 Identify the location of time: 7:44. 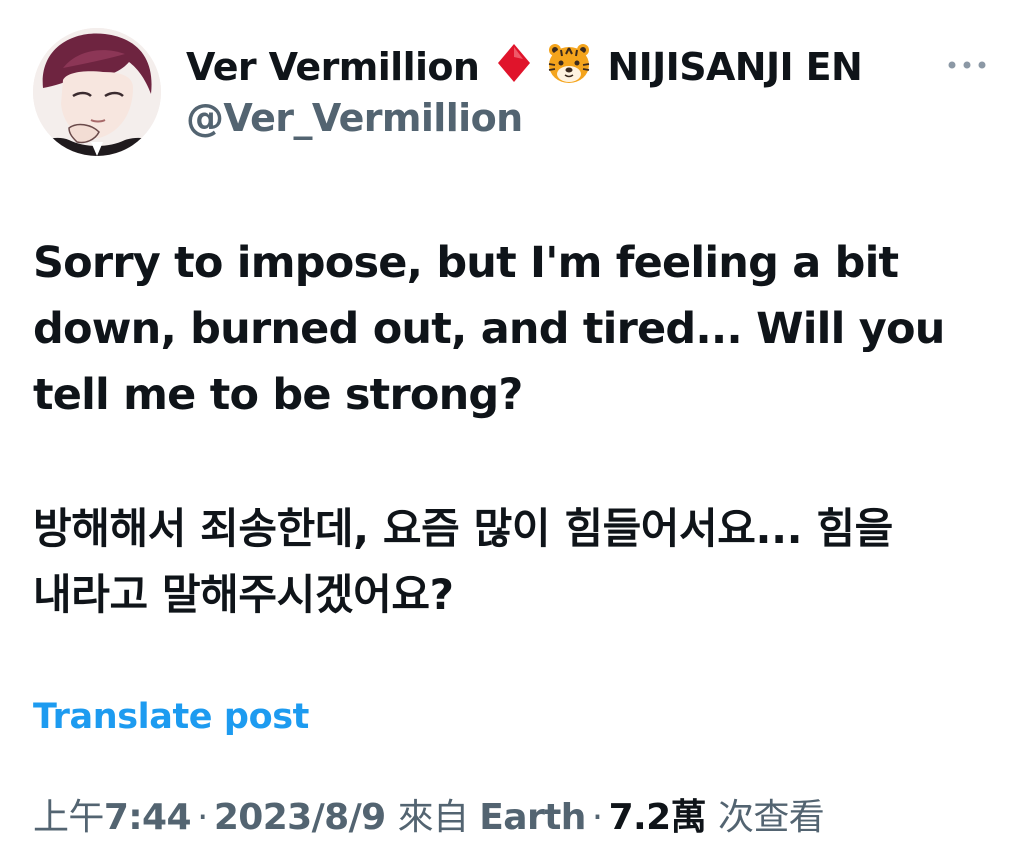
(147, 817).